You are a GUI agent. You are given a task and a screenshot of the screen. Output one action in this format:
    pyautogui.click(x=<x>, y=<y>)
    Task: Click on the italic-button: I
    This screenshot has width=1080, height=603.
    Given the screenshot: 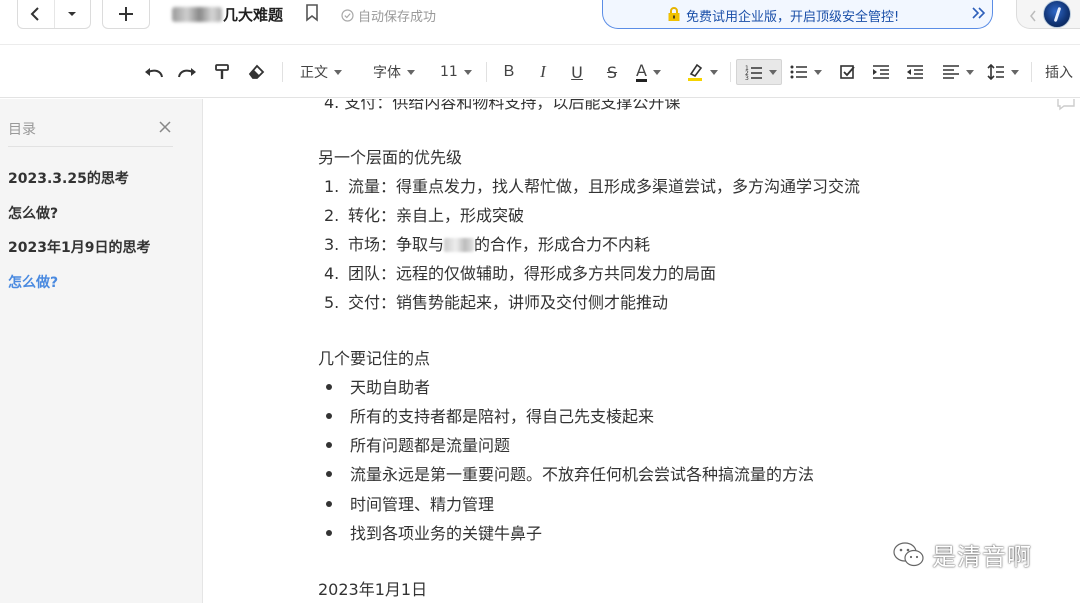 What is the action you would take?
    pyautogui.click(x=543, y=72)
    